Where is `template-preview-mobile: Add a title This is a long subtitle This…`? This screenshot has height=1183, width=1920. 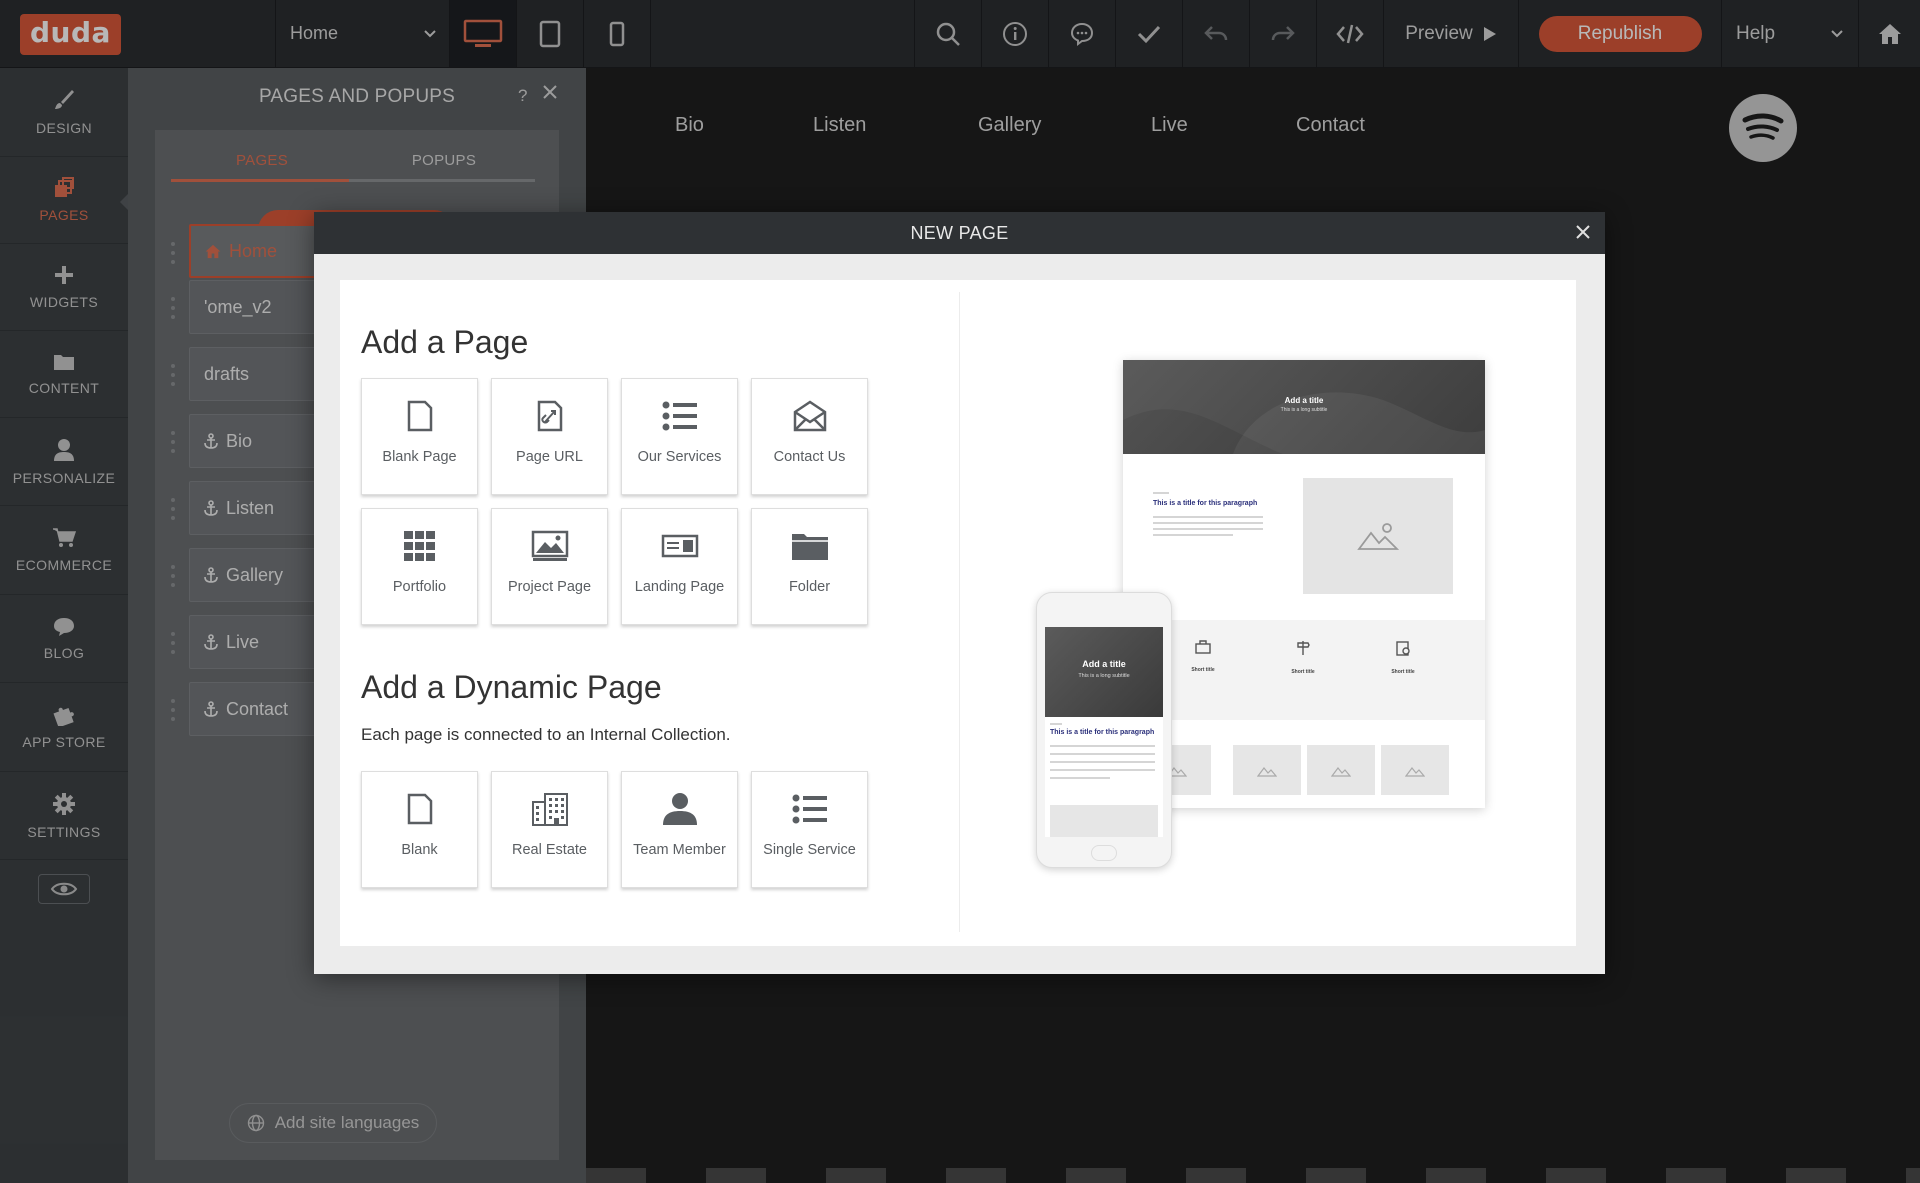
template-preview-mobile: Add a title This is a long subtitle This… is located at coordinates (1104, 730).